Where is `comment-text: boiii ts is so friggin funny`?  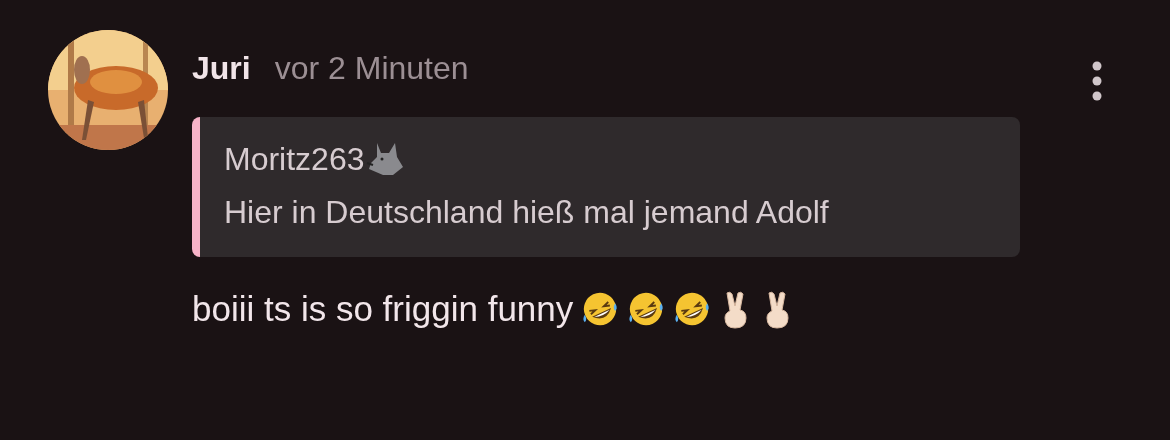 comment-text: boiii ts is so friggin funny is located at coordinates (383, 308).